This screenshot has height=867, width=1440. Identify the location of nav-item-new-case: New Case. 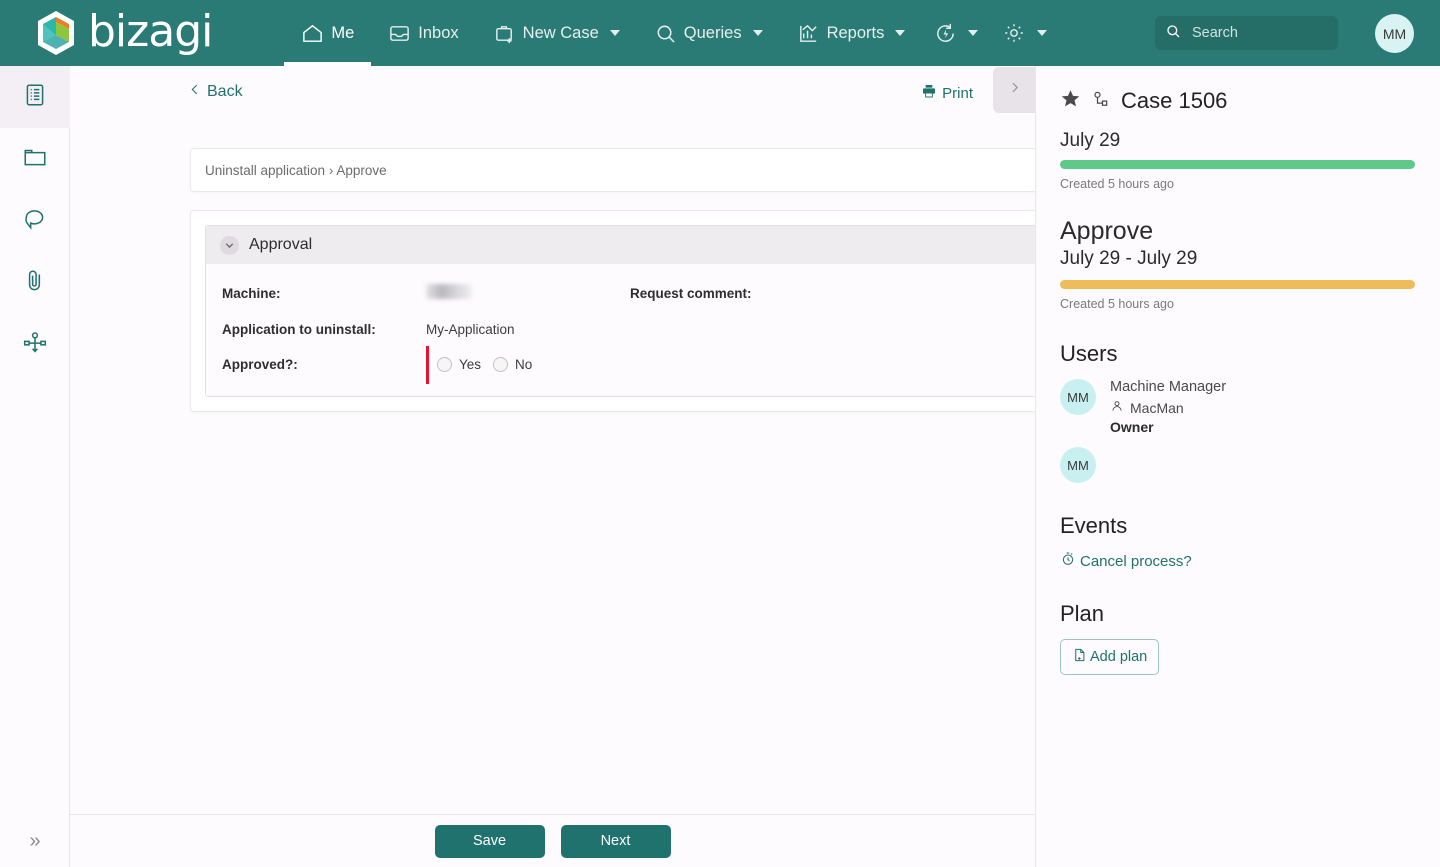
(556, 33).